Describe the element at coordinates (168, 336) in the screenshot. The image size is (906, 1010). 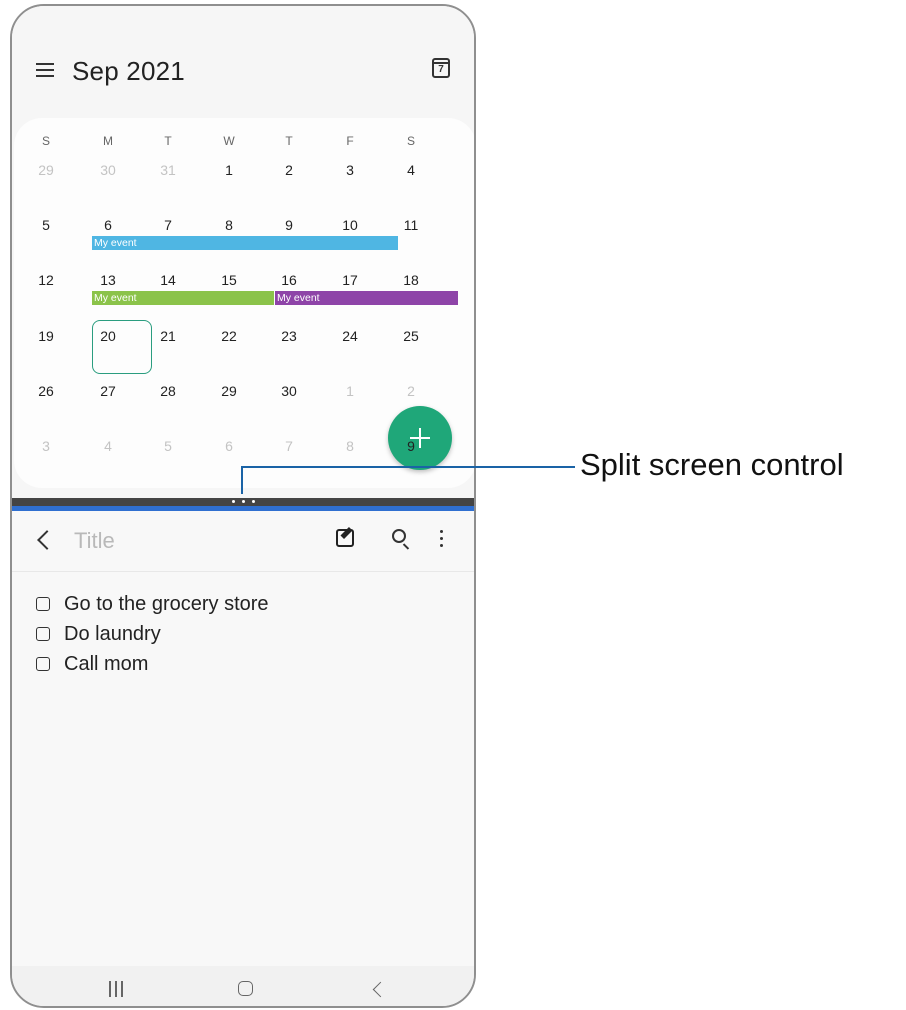
I see `day-cell: 21` at that location.